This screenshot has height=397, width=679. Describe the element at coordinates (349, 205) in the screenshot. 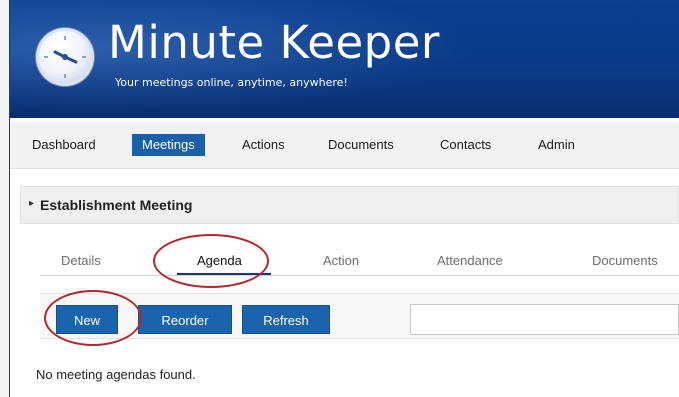

I see `meeting-section-header: ▸ Establishment Meeting` at that location.